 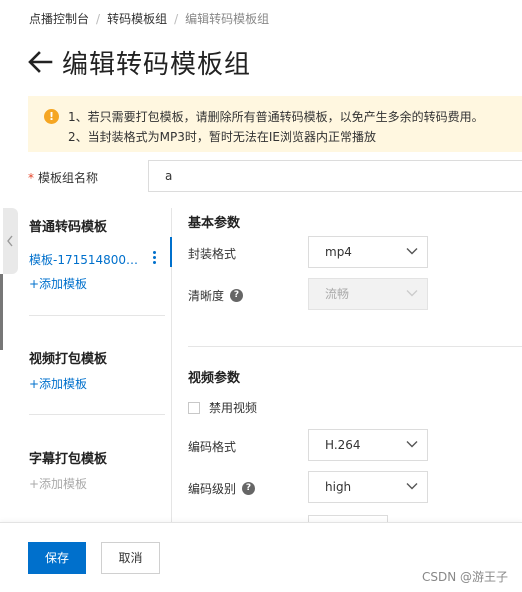 I want to click on watermark: CSDN @游王子, so click(x=464, y=577).